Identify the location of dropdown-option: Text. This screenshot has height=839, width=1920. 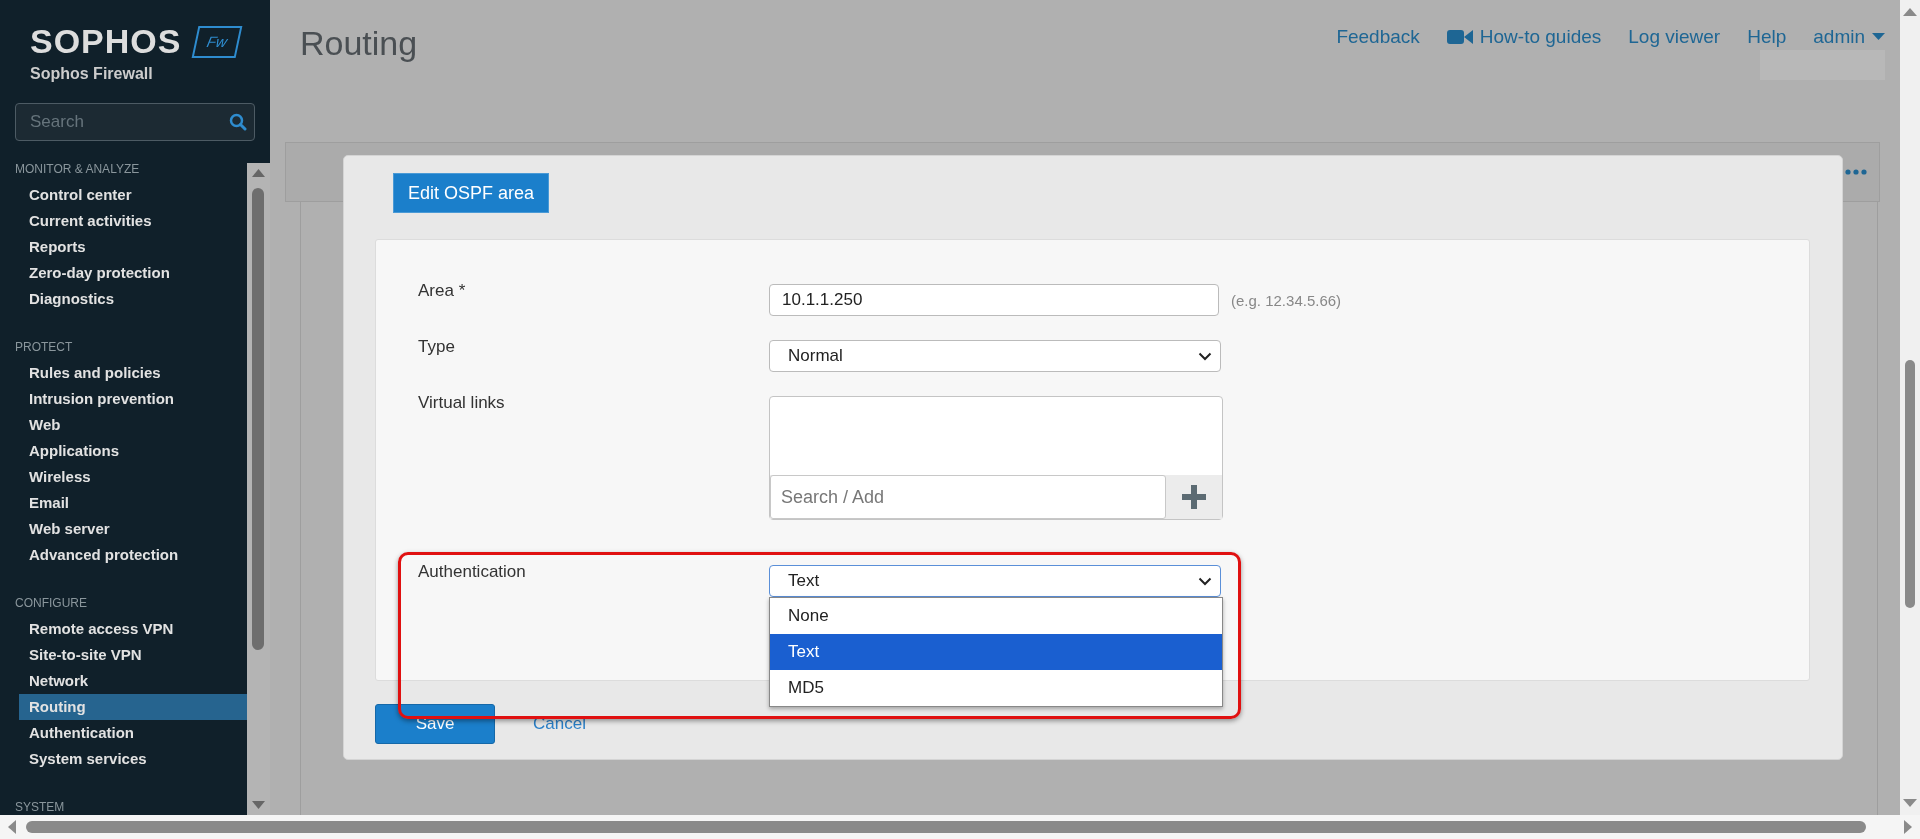
(996, 652).